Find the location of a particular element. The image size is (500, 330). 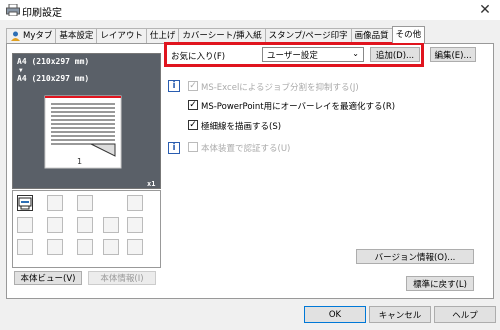

tab-cover-sheet: カバーシート/挿入紙 is located at coordinates (222, 35).